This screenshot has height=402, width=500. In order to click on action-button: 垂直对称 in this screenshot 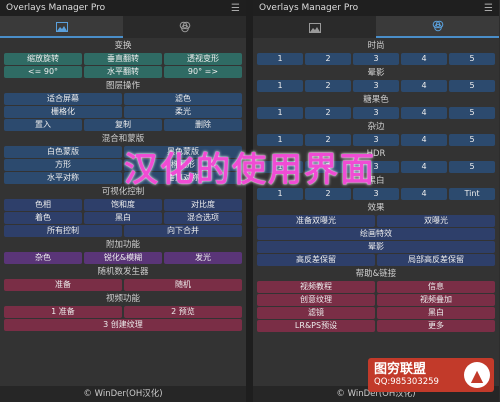, I will do `click(183, 178)`.